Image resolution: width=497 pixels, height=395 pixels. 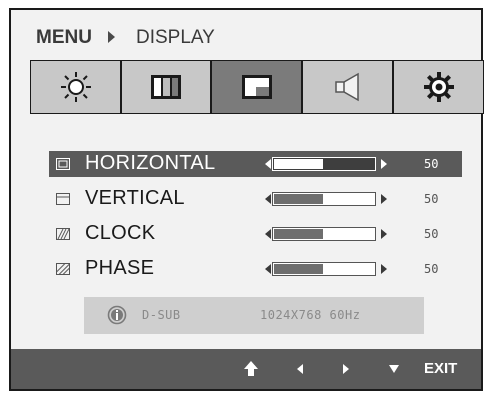 I want to click on vertical-position-icon, so click(x=63, y=199).